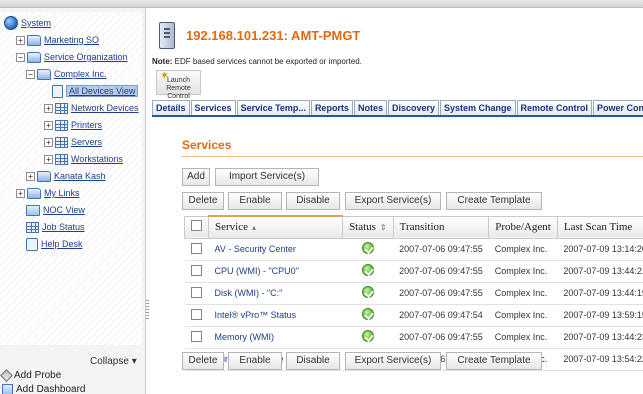 The image size is (643, 394). I want to click on tree-node-kanata-kash: + Kanata Kash, so click(66, 176).